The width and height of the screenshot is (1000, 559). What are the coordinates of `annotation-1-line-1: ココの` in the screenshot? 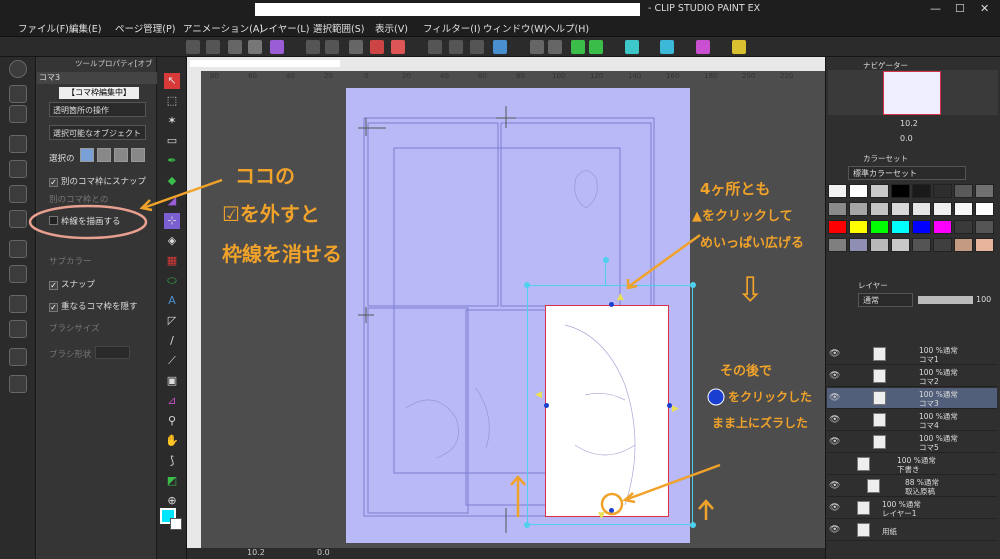 It's located at (265, 176).